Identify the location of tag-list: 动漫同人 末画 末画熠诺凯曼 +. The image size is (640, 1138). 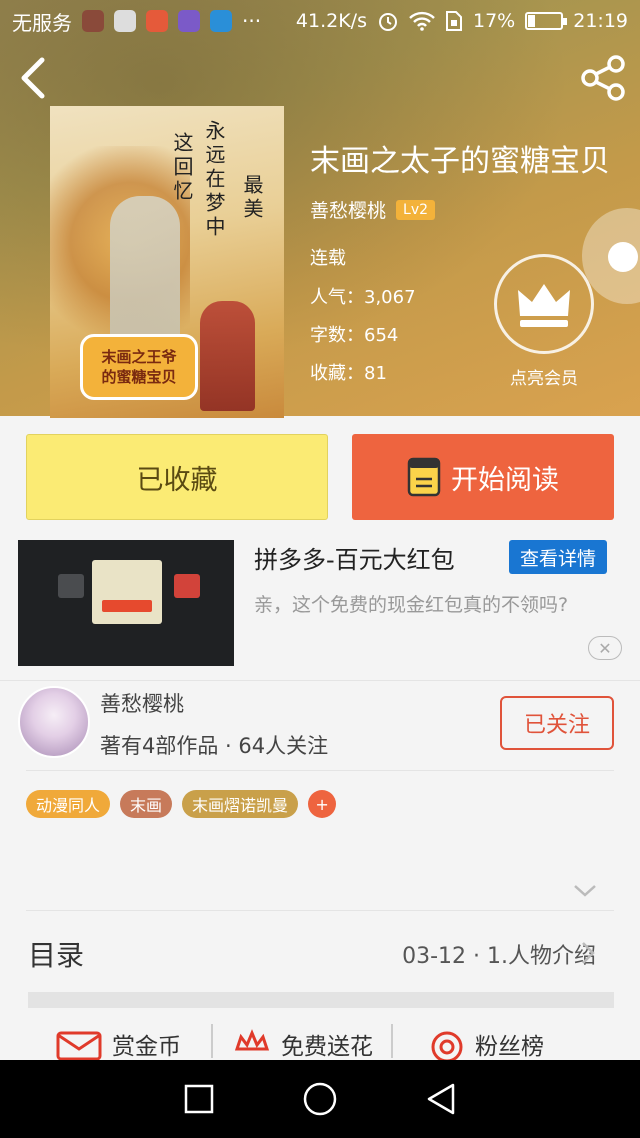
(181, 804).